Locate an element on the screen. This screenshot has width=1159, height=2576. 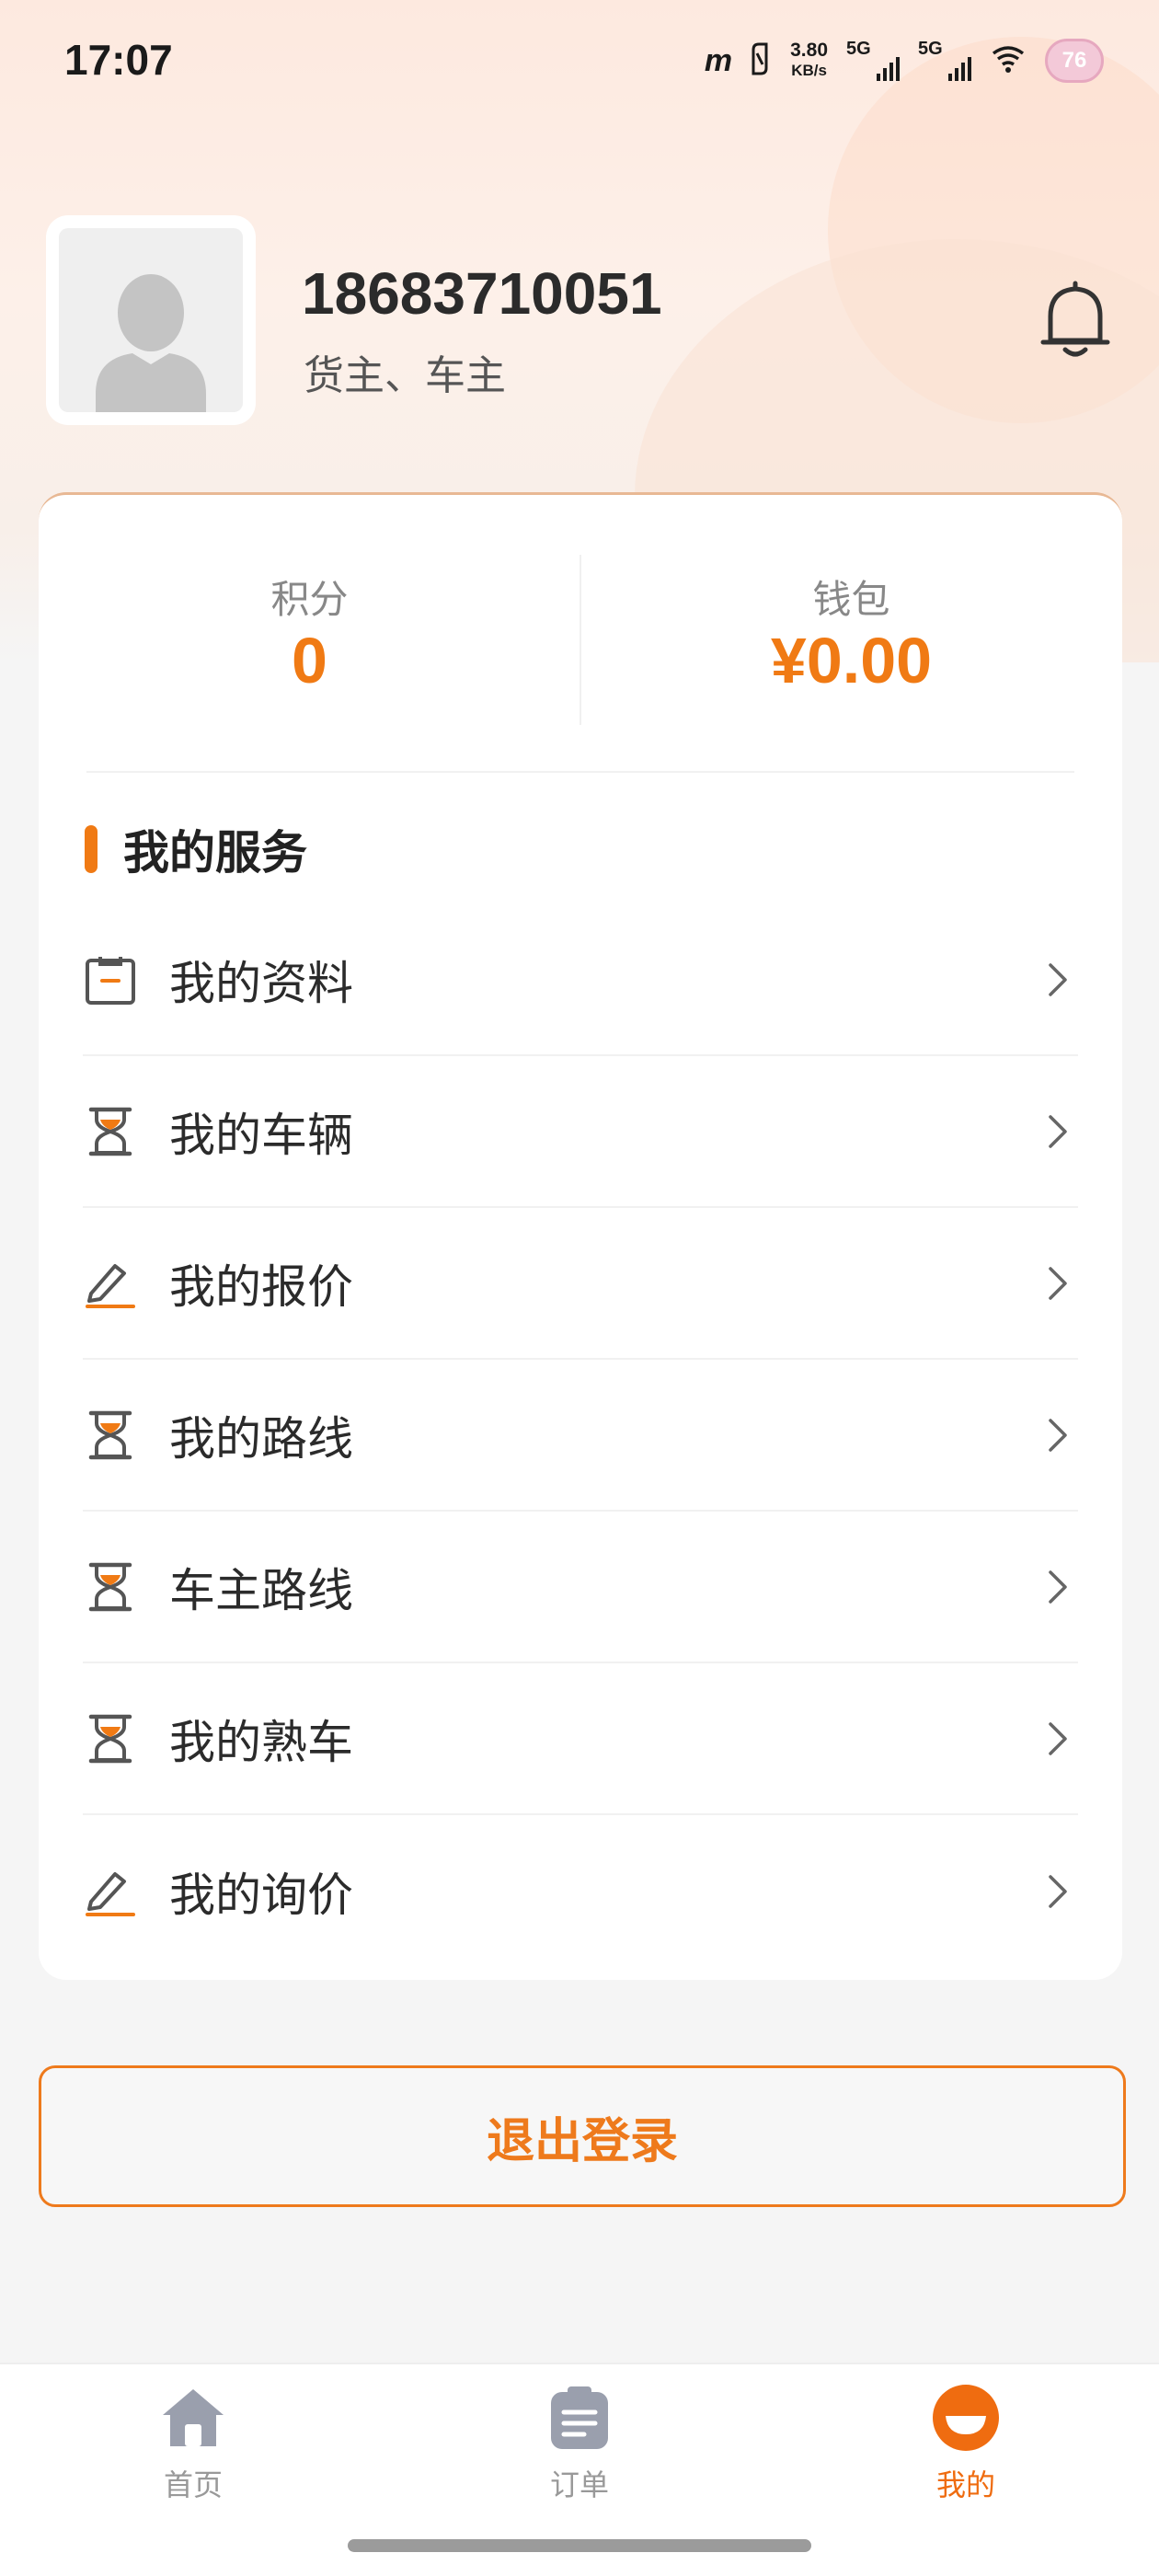
divider is located at coordinates (580, 772).